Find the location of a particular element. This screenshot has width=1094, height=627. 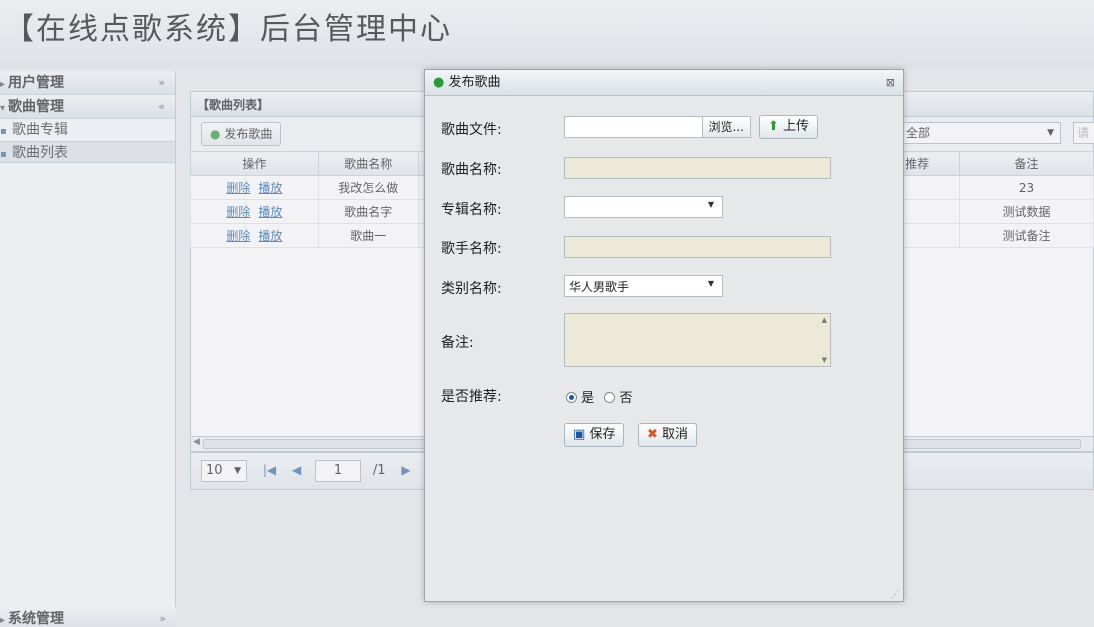

upload-icon: ⬆ is located at coordinates (773, 126).